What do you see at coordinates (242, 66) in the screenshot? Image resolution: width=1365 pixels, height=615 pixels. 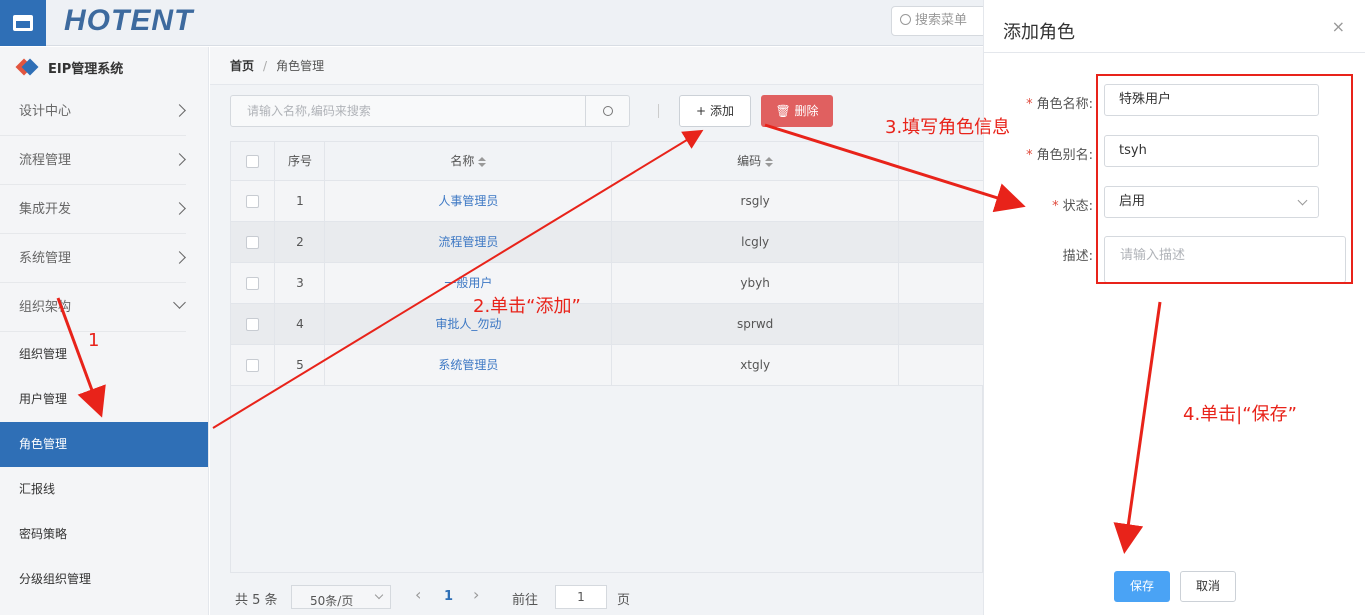 I see `breadcrumb-home: 首页` at bounding box center [242, 66].